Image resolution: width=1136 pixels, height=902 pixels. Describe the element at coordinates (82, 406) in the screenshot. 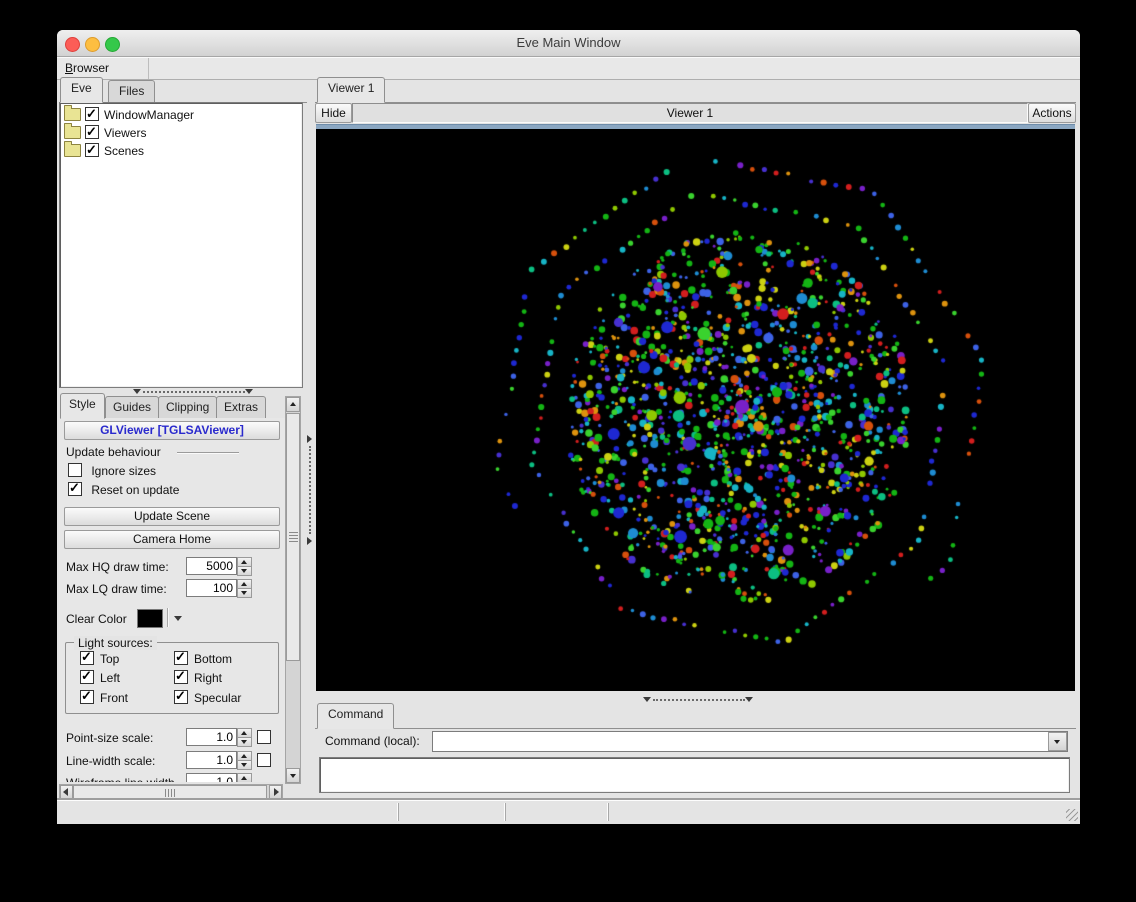

I see `tab-style: Style` at that location.